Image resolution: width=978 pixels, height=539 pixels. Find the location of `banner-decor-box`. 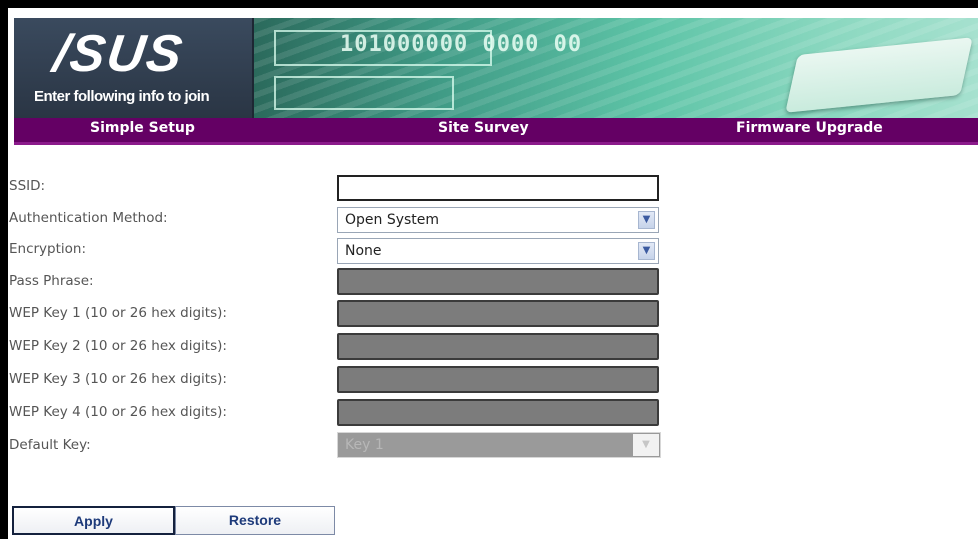

banner-decor-box is located at coordinates (364, 93).